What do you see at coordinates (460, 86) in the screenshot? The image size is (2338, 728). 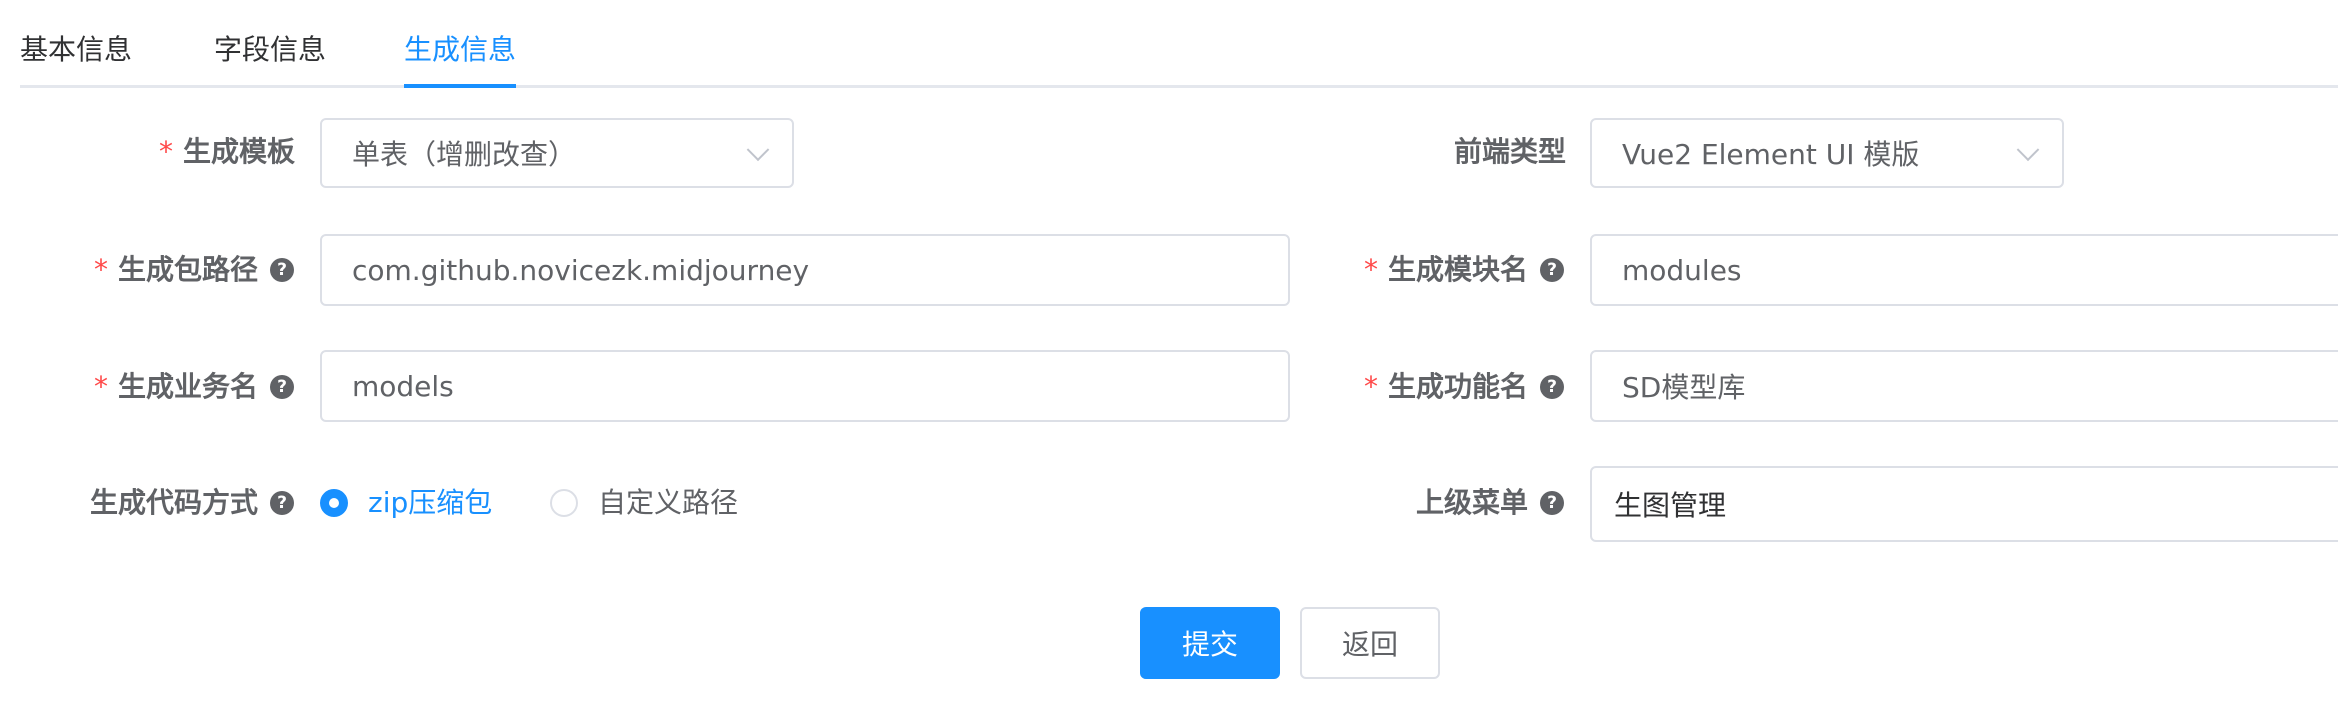 I see `active-tab-indicator` at bounding box center [460, 86].